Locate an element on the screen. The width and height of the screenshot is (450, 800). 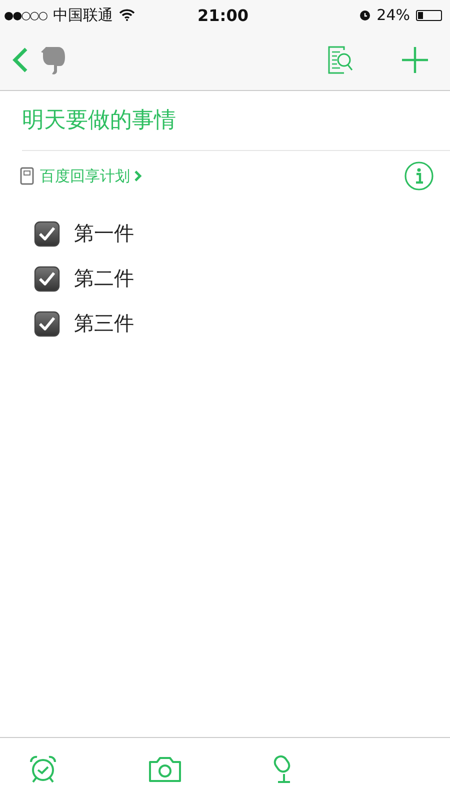
note-title: 明天要做的事情 is located at coordinates (236, 121).